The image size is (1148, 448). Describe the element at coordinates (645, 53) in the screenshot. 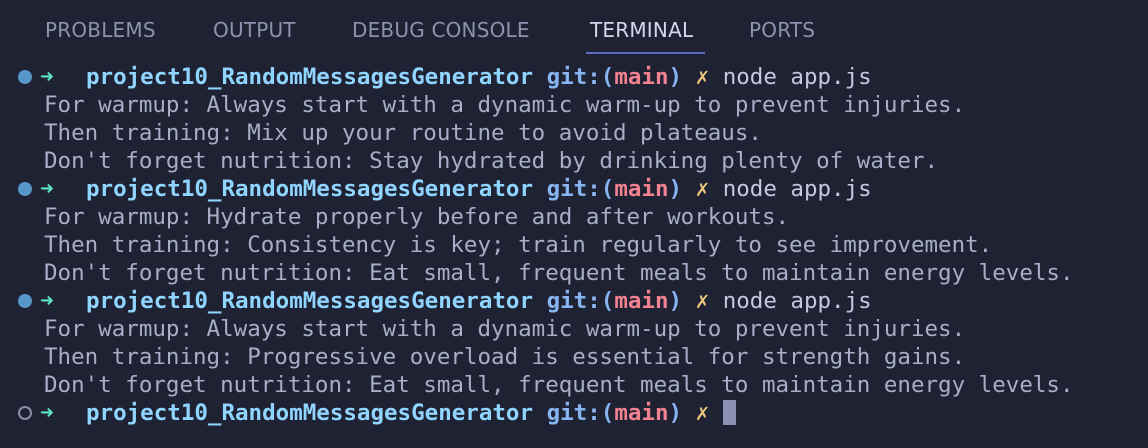

I see `active-tab-indicator` at that location.